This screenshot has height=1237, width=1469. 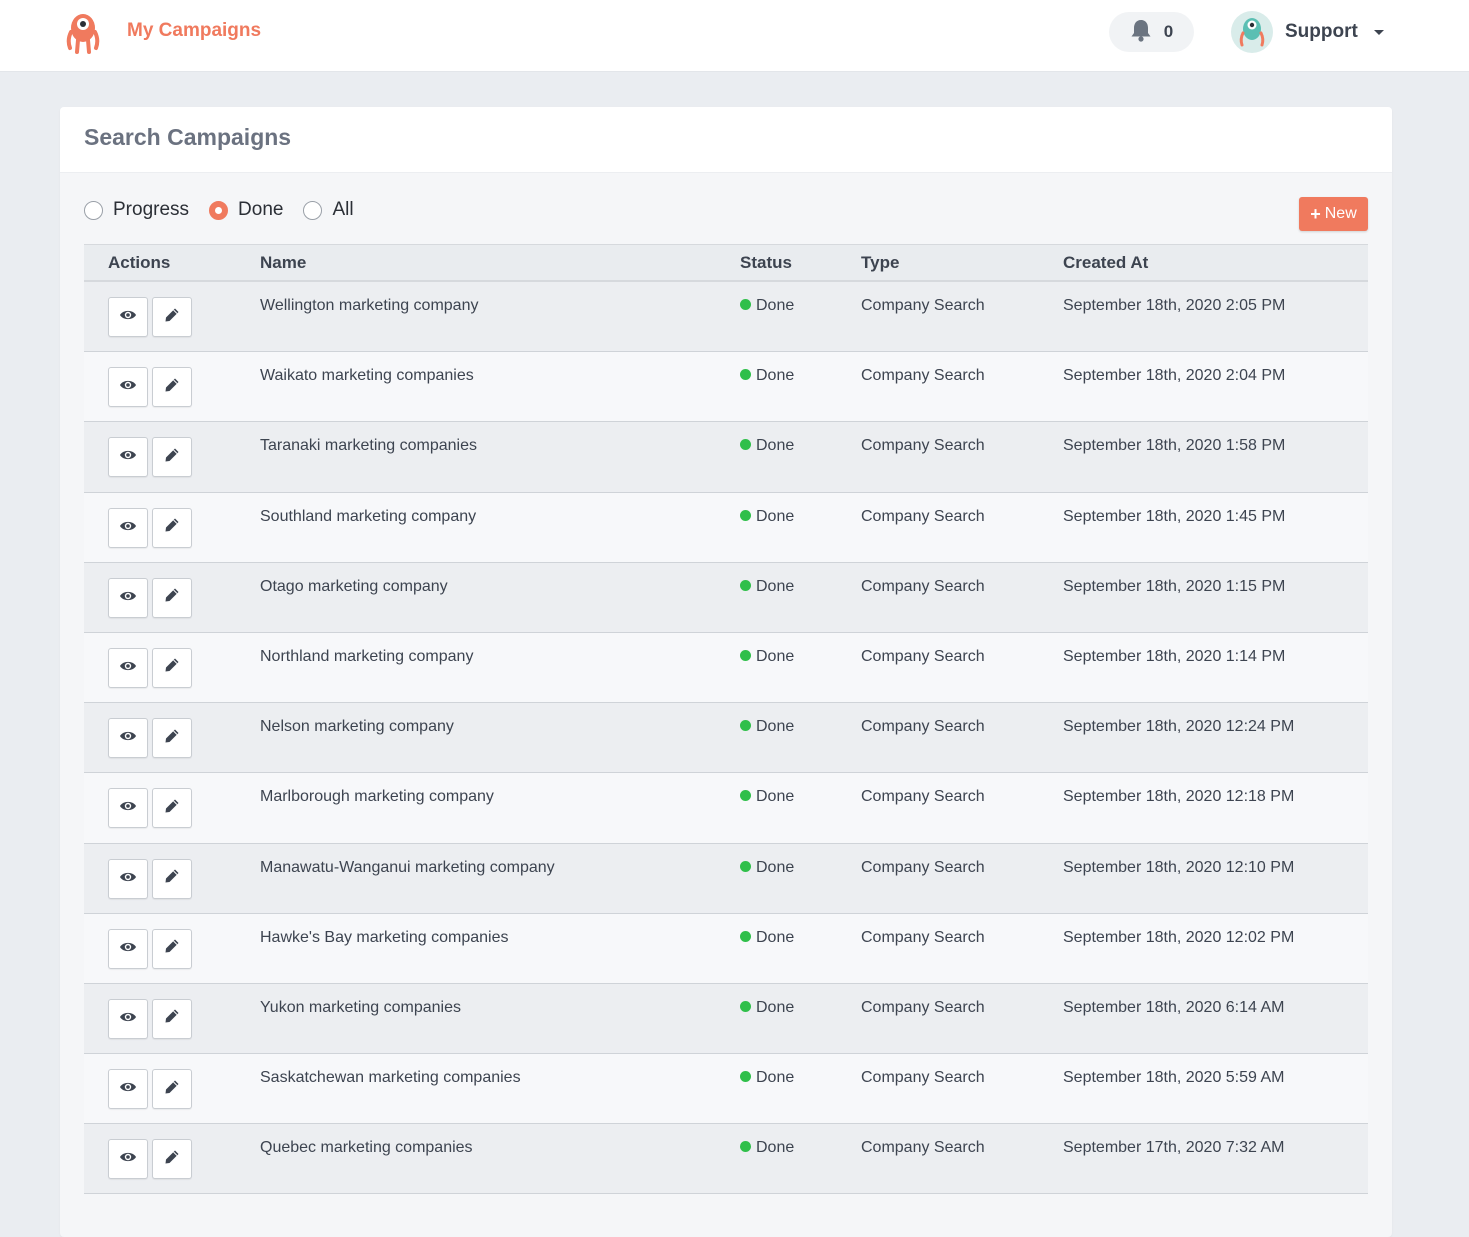 What do you see at coordinates (1252, 32) in the screenshot?
I see `avatar` at bounding box center [1252, 32].